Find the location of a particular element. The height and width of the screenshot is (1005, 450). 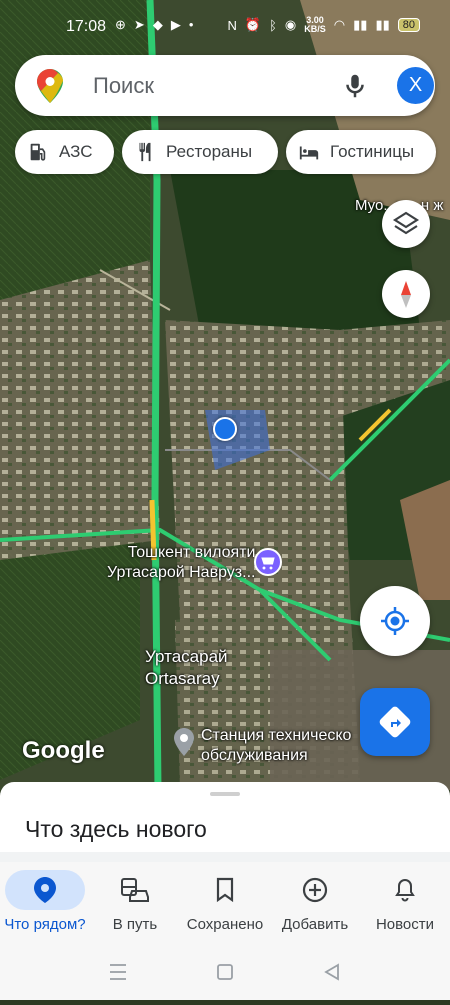

home-icon is located at coordinates (225, 972).